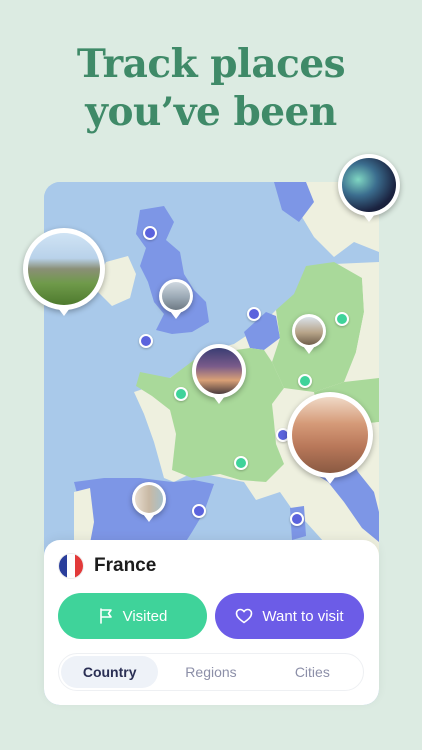  Describe the element at coordinates (176, 296) in the screenshot. I see `london-photo` at that location.